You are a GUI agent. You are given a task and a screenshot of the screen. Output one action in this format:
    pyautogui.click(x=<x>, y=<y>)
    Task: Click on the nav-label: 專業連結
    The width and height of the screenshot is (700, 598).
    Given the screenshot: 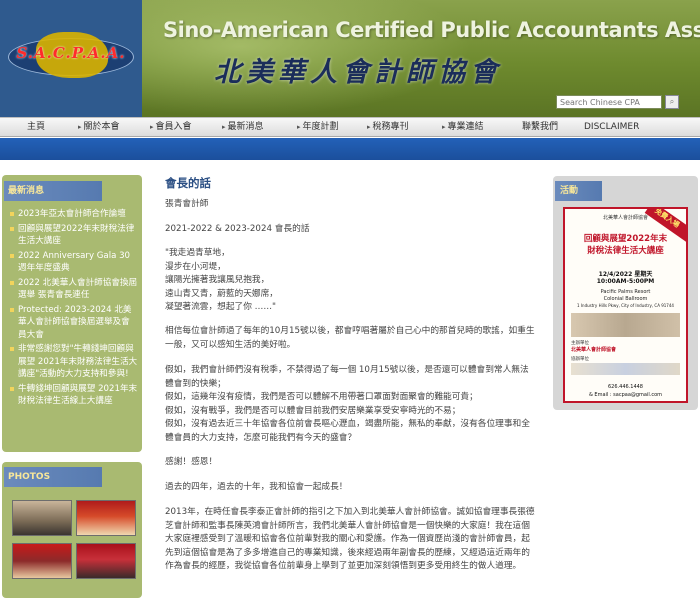 What is the action you would take?
    pyautogui.click(x=465, y=127)
    